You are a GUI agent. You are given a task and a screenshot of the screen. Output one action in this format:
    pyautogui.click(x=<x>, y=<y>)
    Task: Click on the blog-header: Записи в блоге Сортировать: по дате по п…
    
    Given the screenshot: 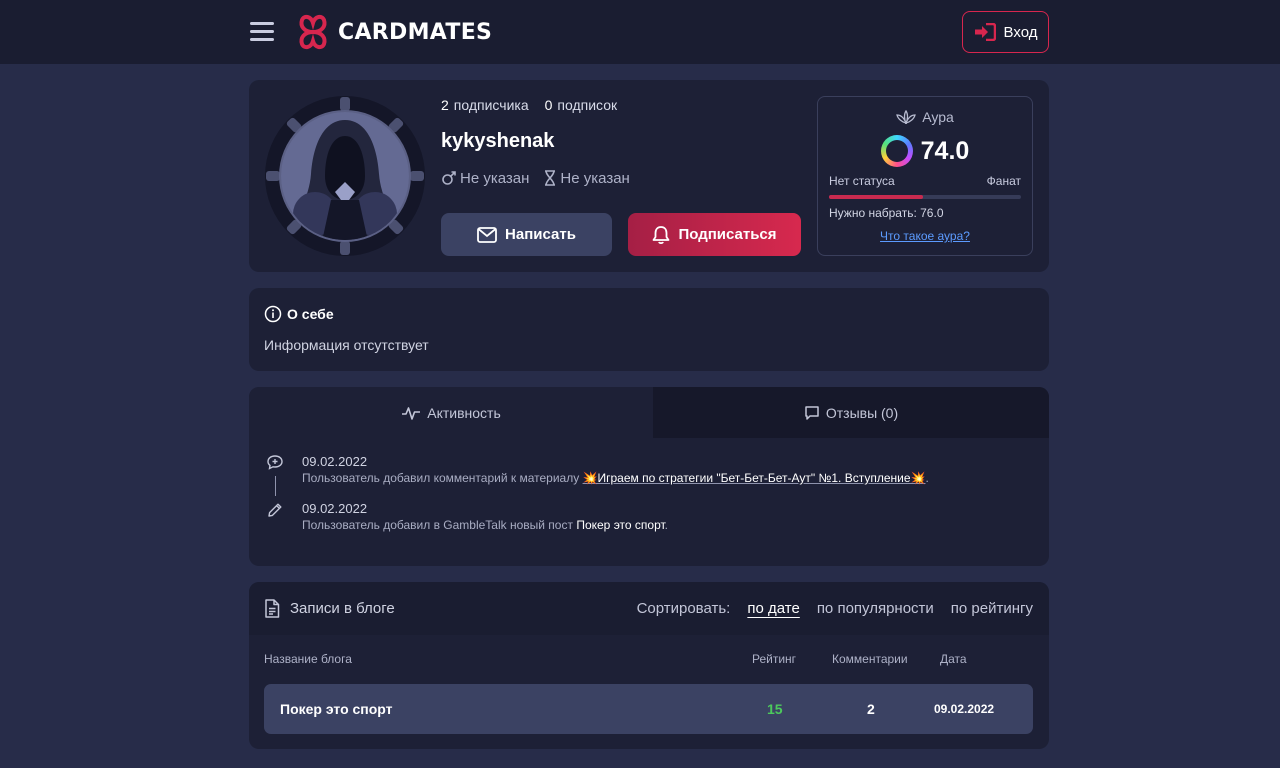 What is the action you would take?
    pyautogui.click(x=649, y=608)
    